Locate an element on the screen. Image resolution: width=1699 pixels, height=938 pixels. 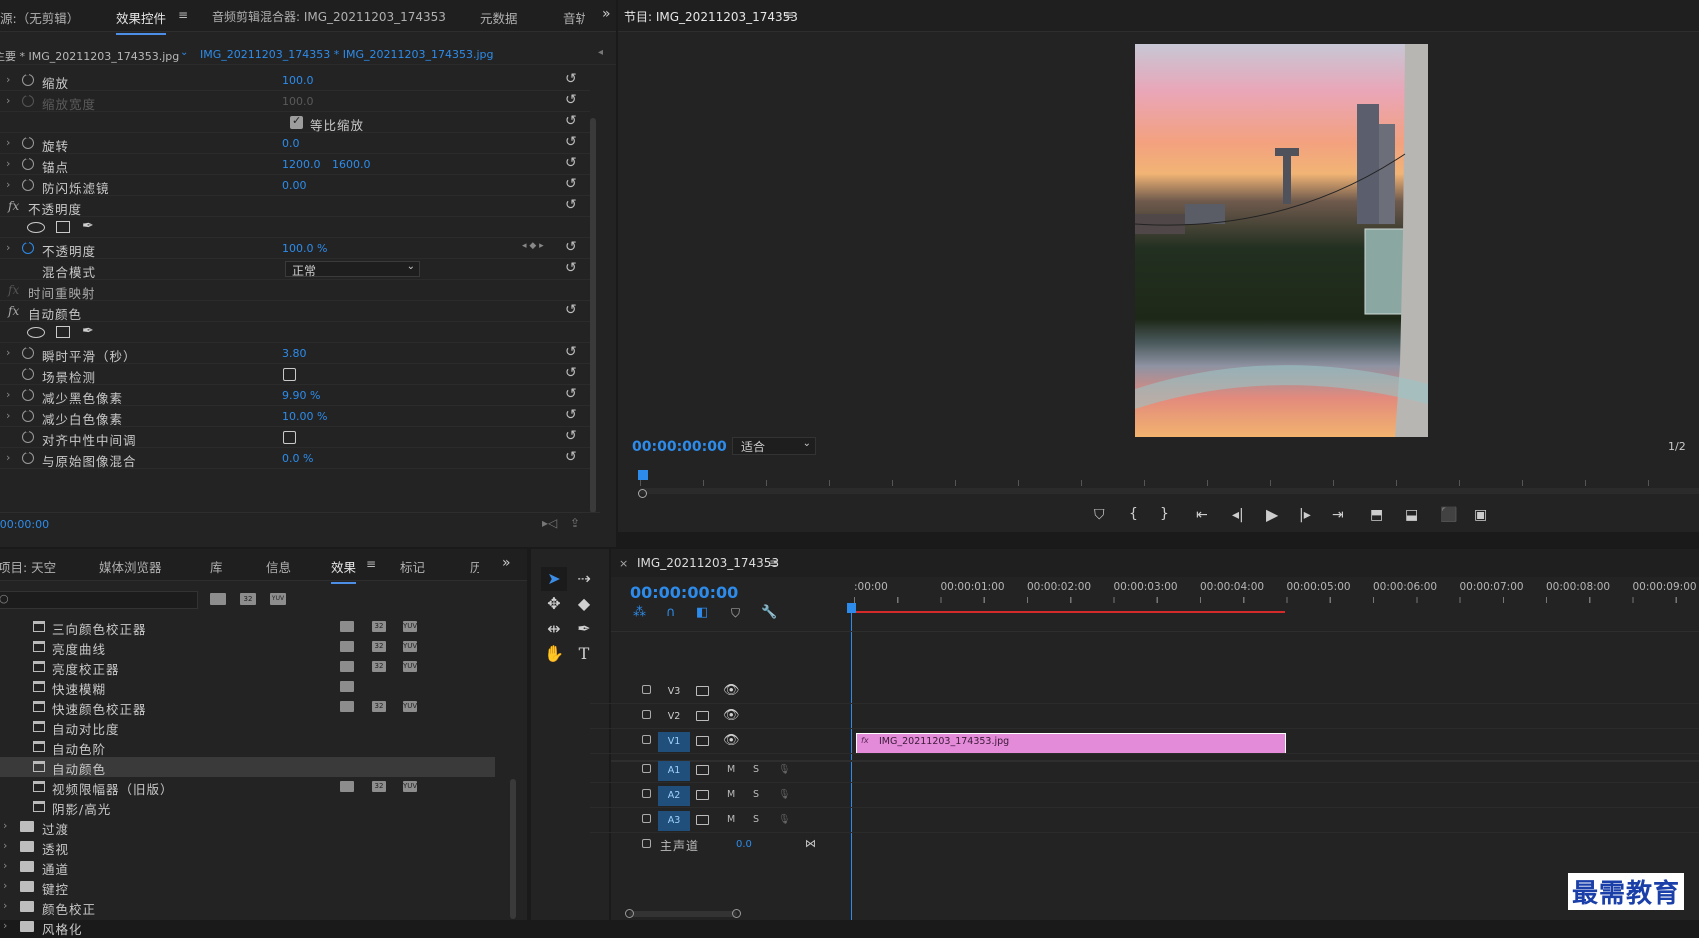
zoom-handle is located at coordinates (642, 493).